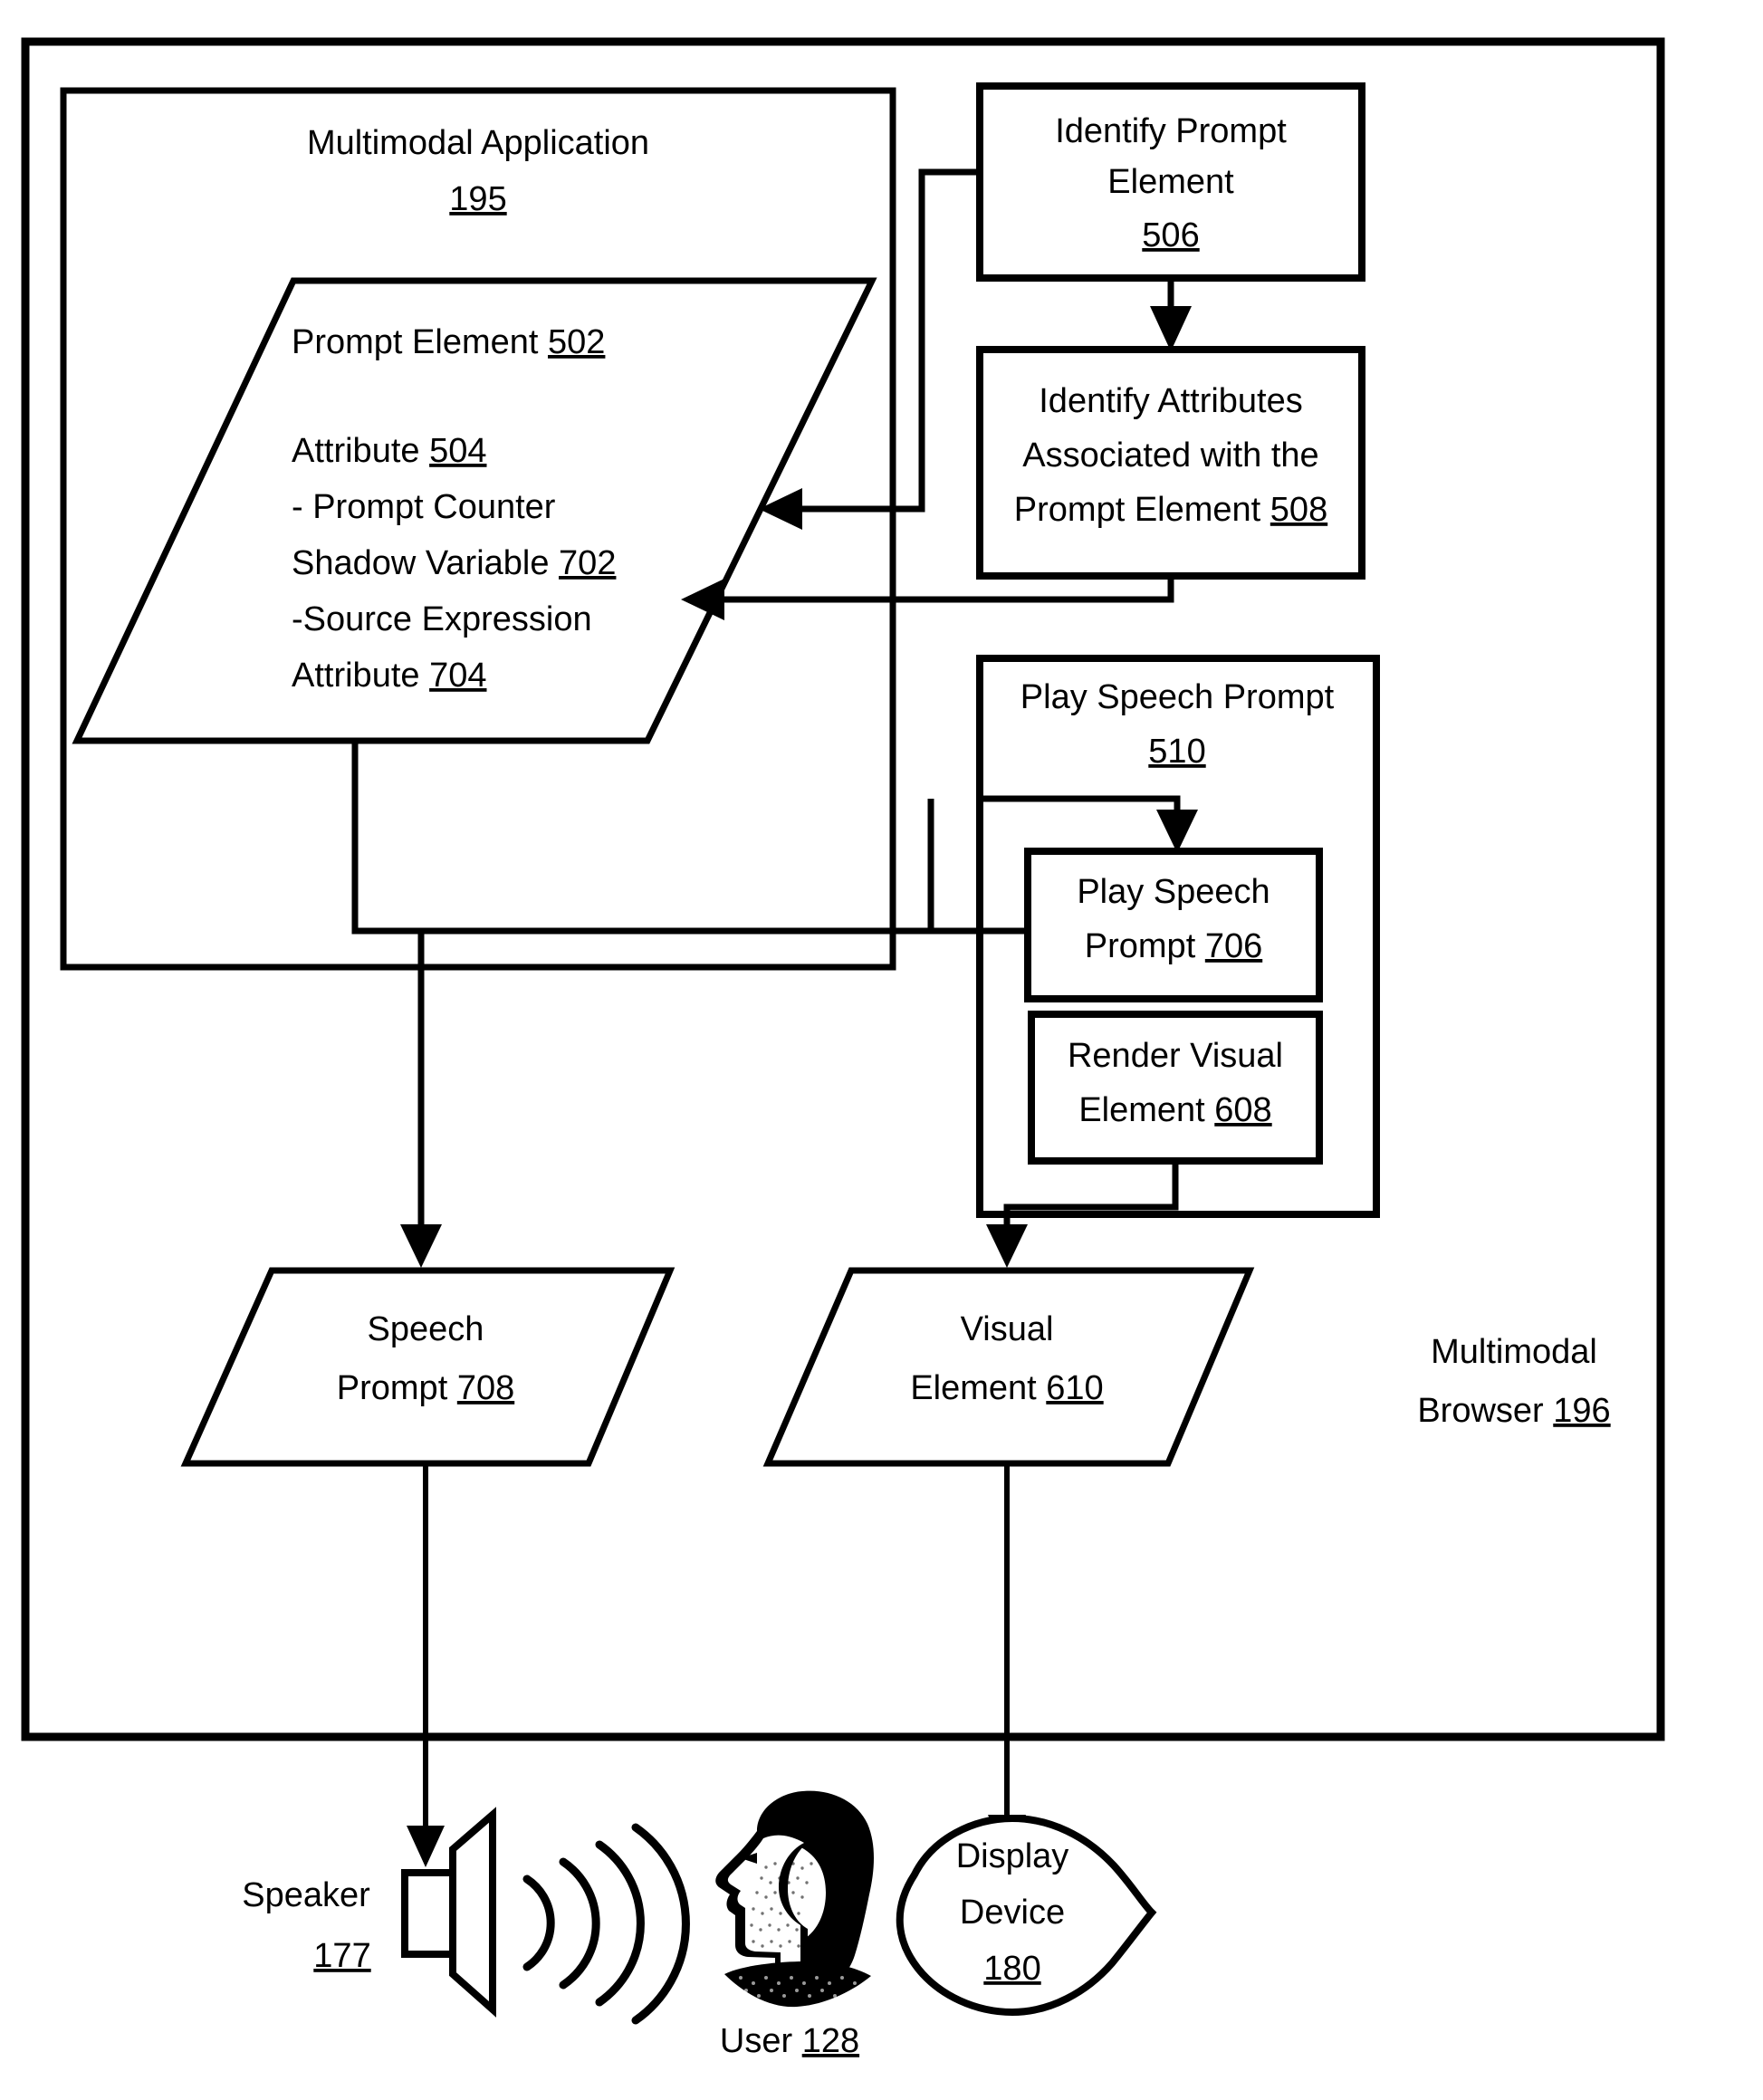 The width and height of the screenshot is (1763, 2100). What do you see at coordinates (1177, 697) in the screenshot?
I see `play-speech-prompt-group-title: Play Speech Prompt` at bounding box center [1177, 697].